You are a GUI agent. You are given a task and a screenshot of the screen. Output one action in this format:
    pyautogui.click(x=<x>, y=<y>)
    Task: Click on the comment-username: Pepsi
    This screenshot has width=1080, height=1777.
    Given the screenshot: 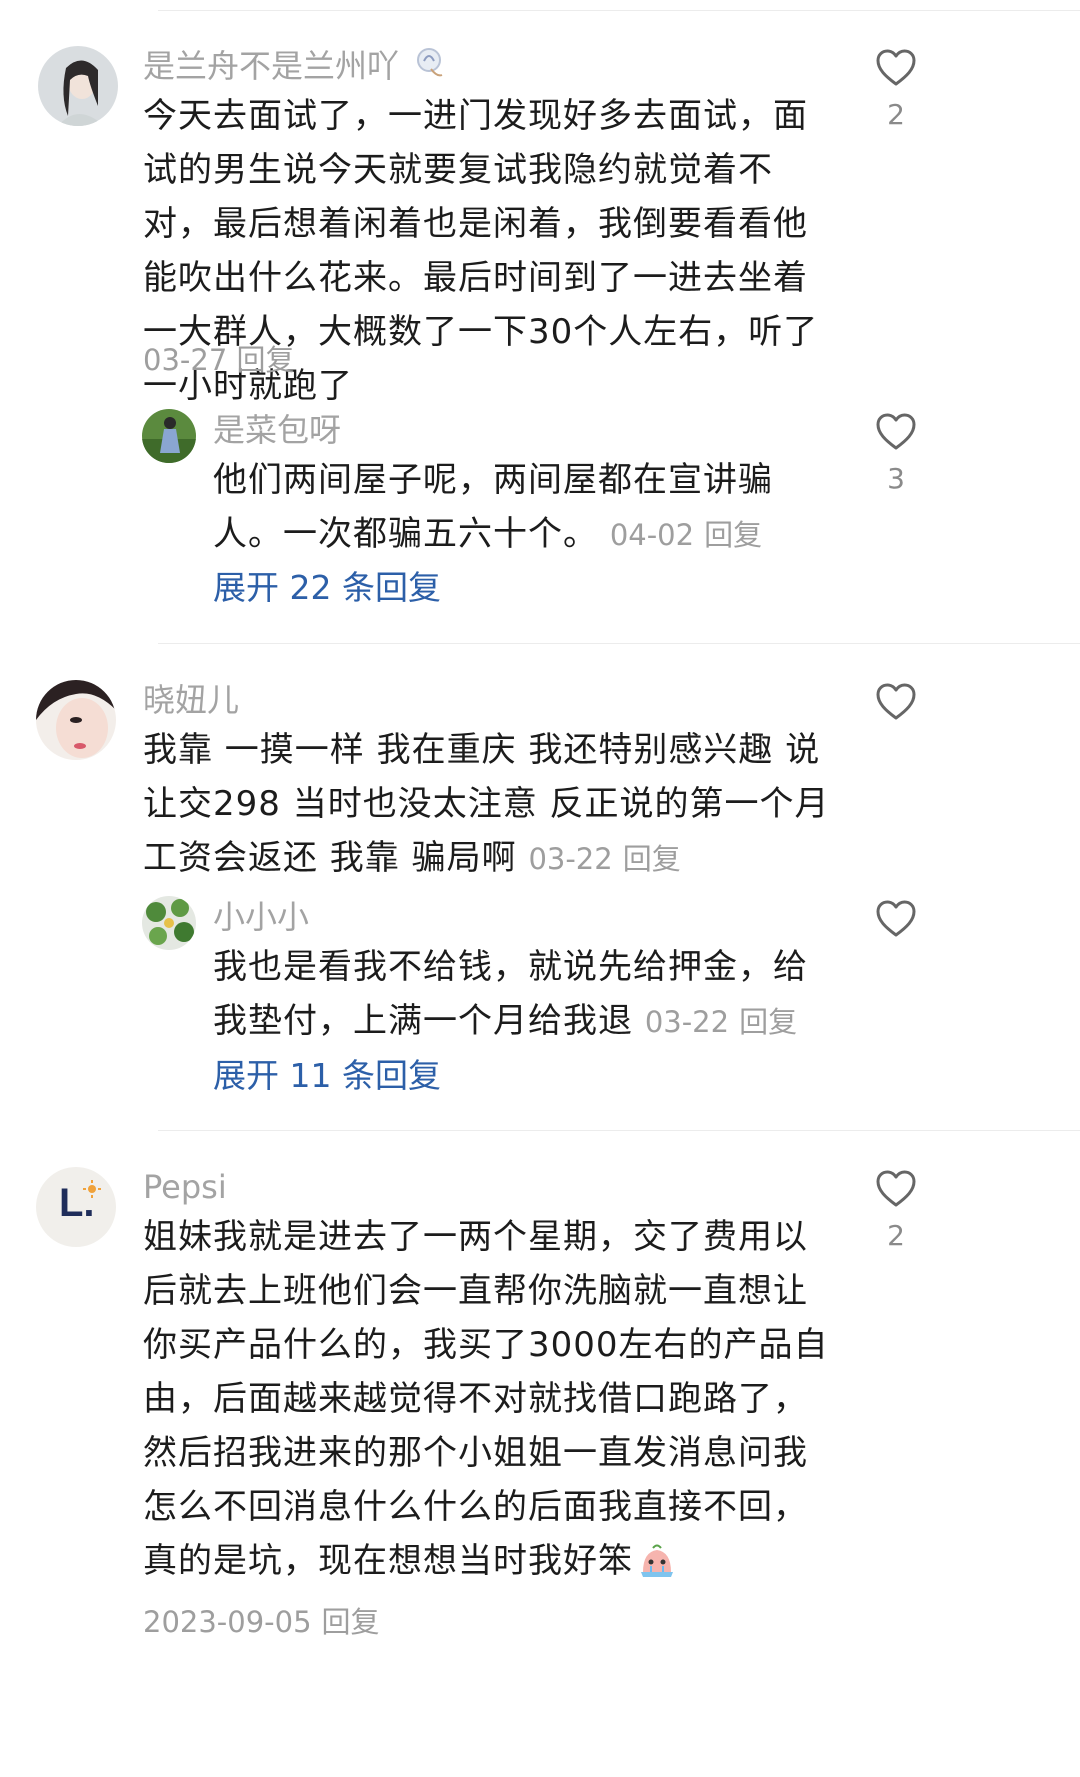 What is the action you would take?
    pyautogui.click(x=185, y=1187)
    